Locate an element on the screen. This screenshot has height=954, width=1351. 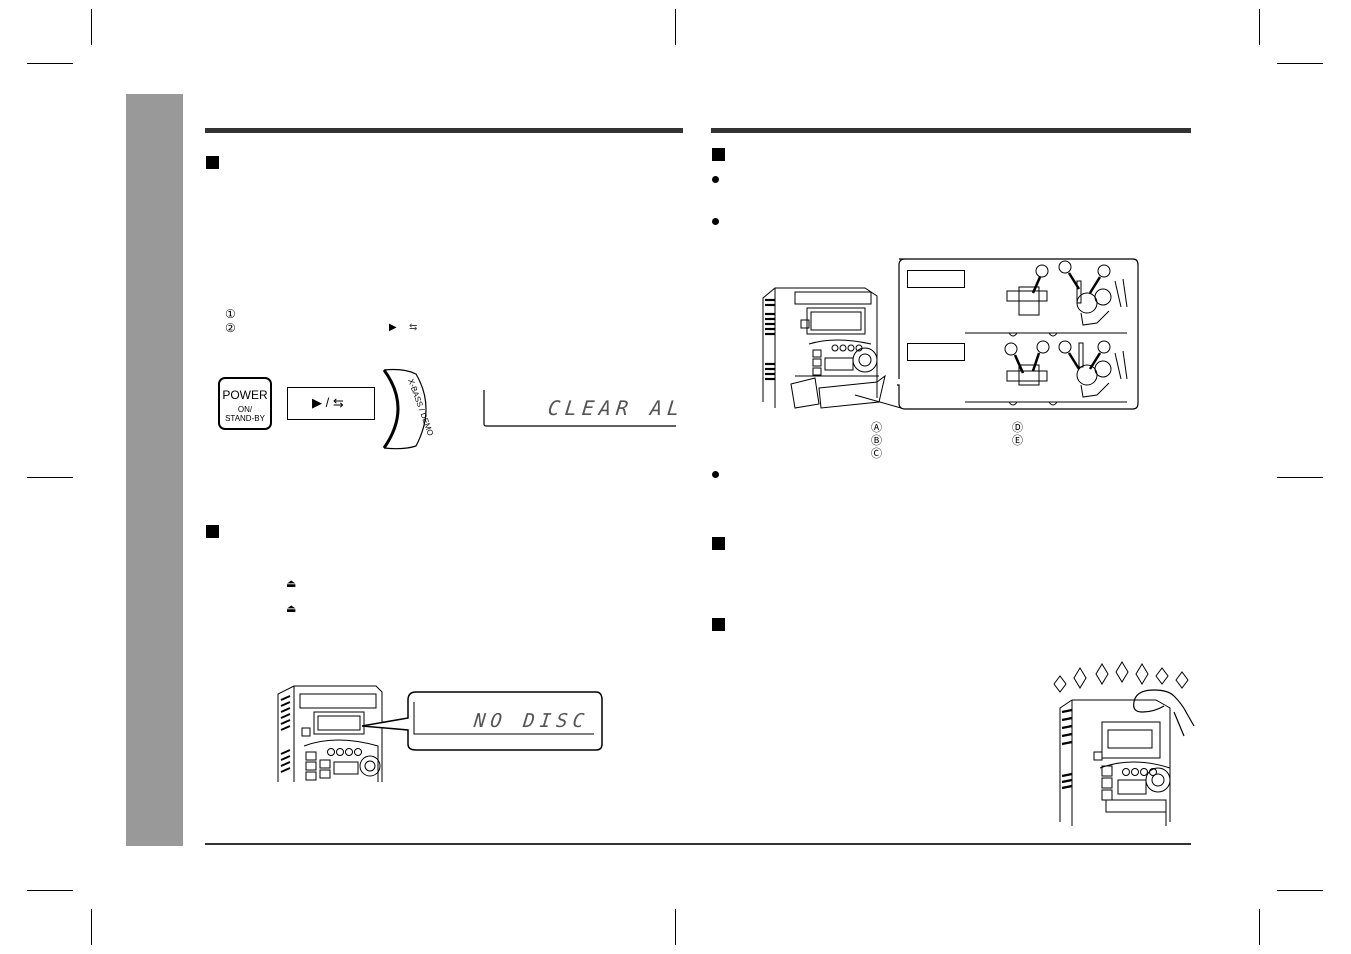
step-2-marker: ② is located at coordinates (230, 328).